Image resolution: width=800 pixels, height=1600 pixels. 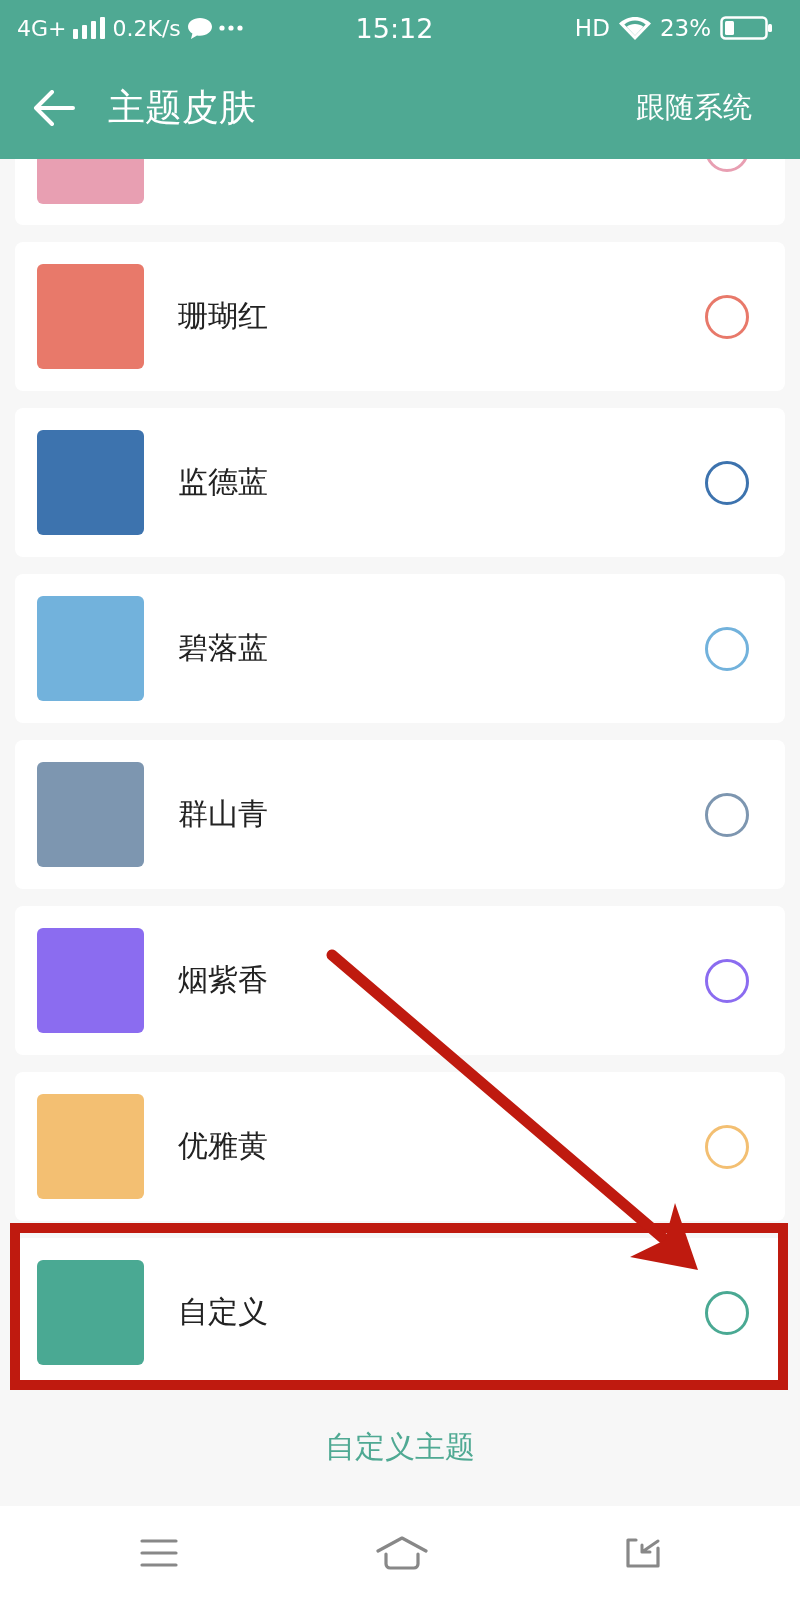 I want to click on battery-icon, so click(x=746, y=28).